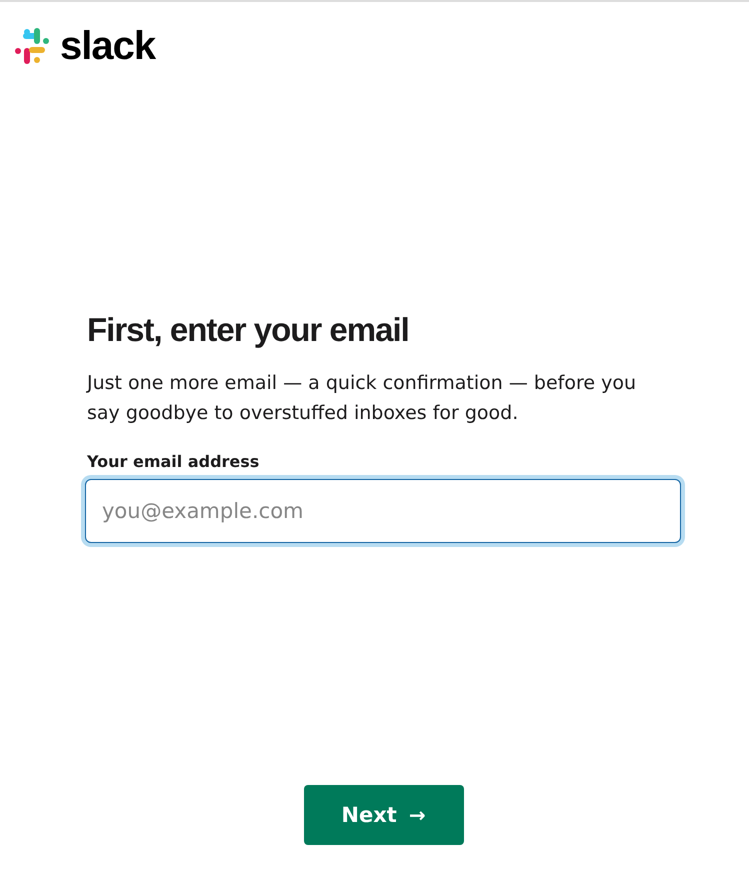  What do you see at coordinates (384, 815) in the screenshot?
I see `next-button: Next →` at bounding box center [384, 815].